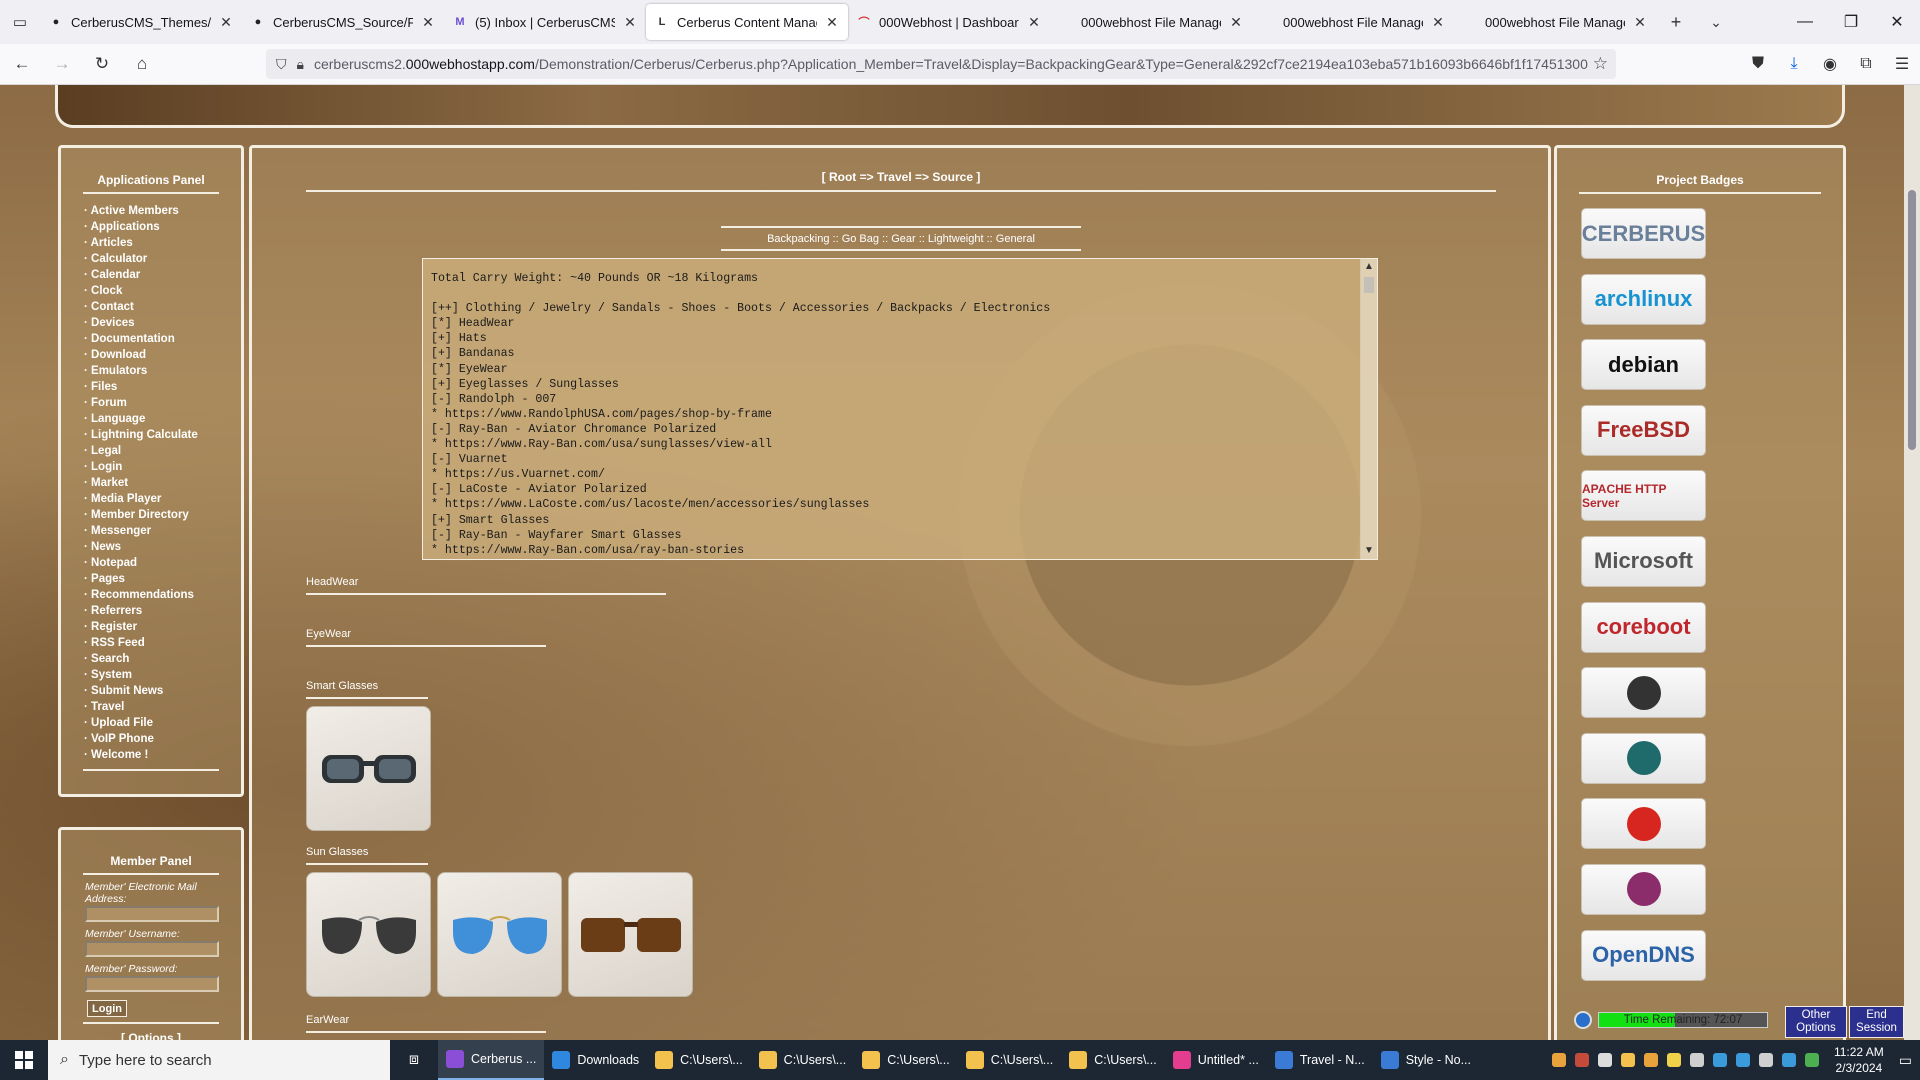  Describe the element at coordinates (1600, 64) in the screenshot. I see `bookmark-star-icon: ☆` at that location.